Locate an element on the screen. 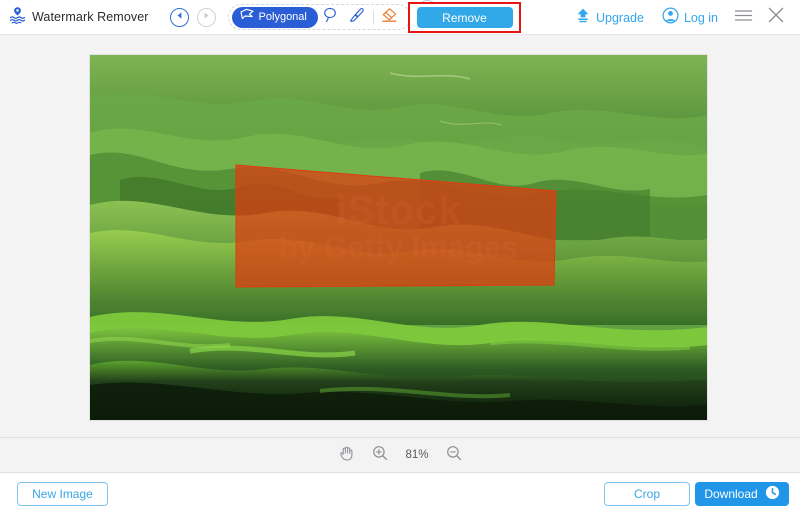 Image resolution: width=800 pixels, height=514 pixels. undo-button is located at coordinates (179, 17).